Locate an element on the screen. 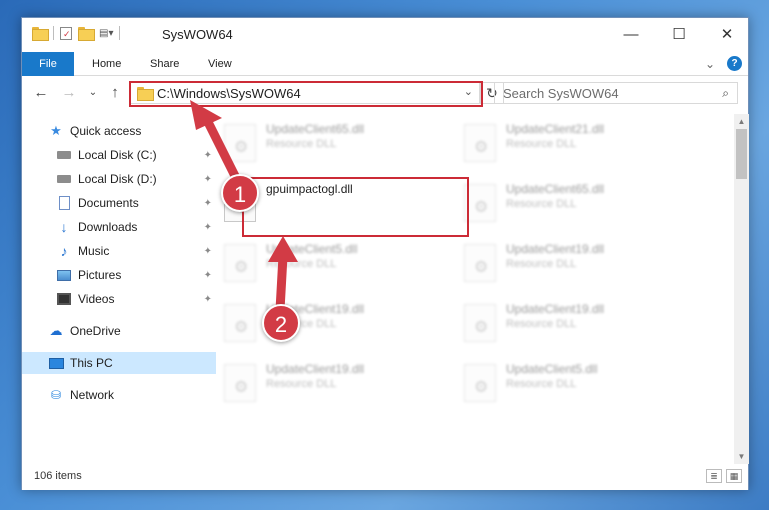 This screenshot has width=769, height=510. videos-icon is located at coordinates (64, 299).